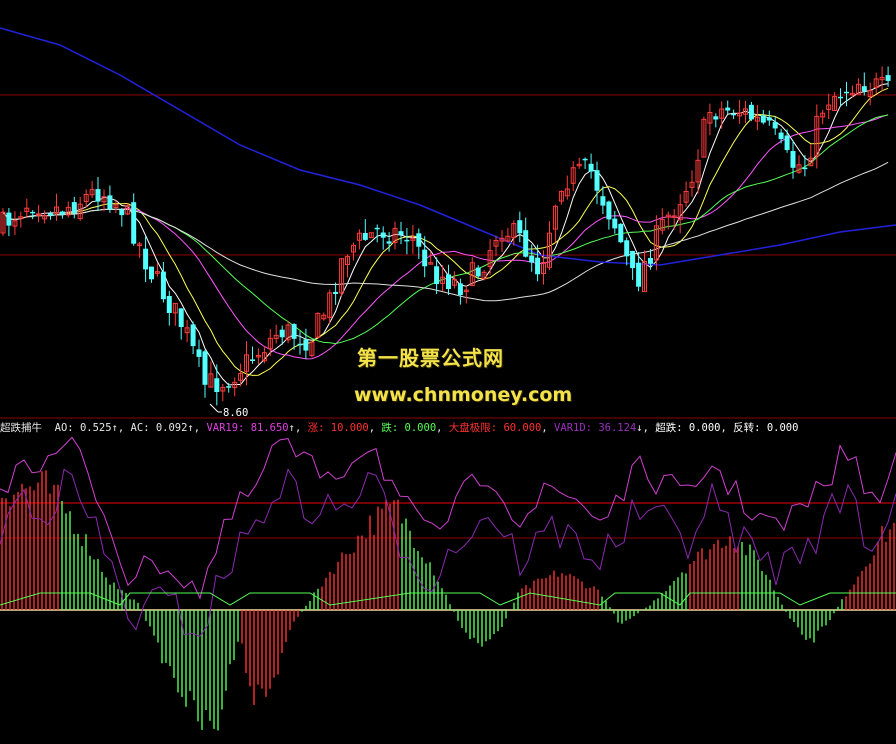 Image resolution: width=896 pixels, height=744 pixels. I want to click on chaodie-label: 超跌:, so click(669, 428).